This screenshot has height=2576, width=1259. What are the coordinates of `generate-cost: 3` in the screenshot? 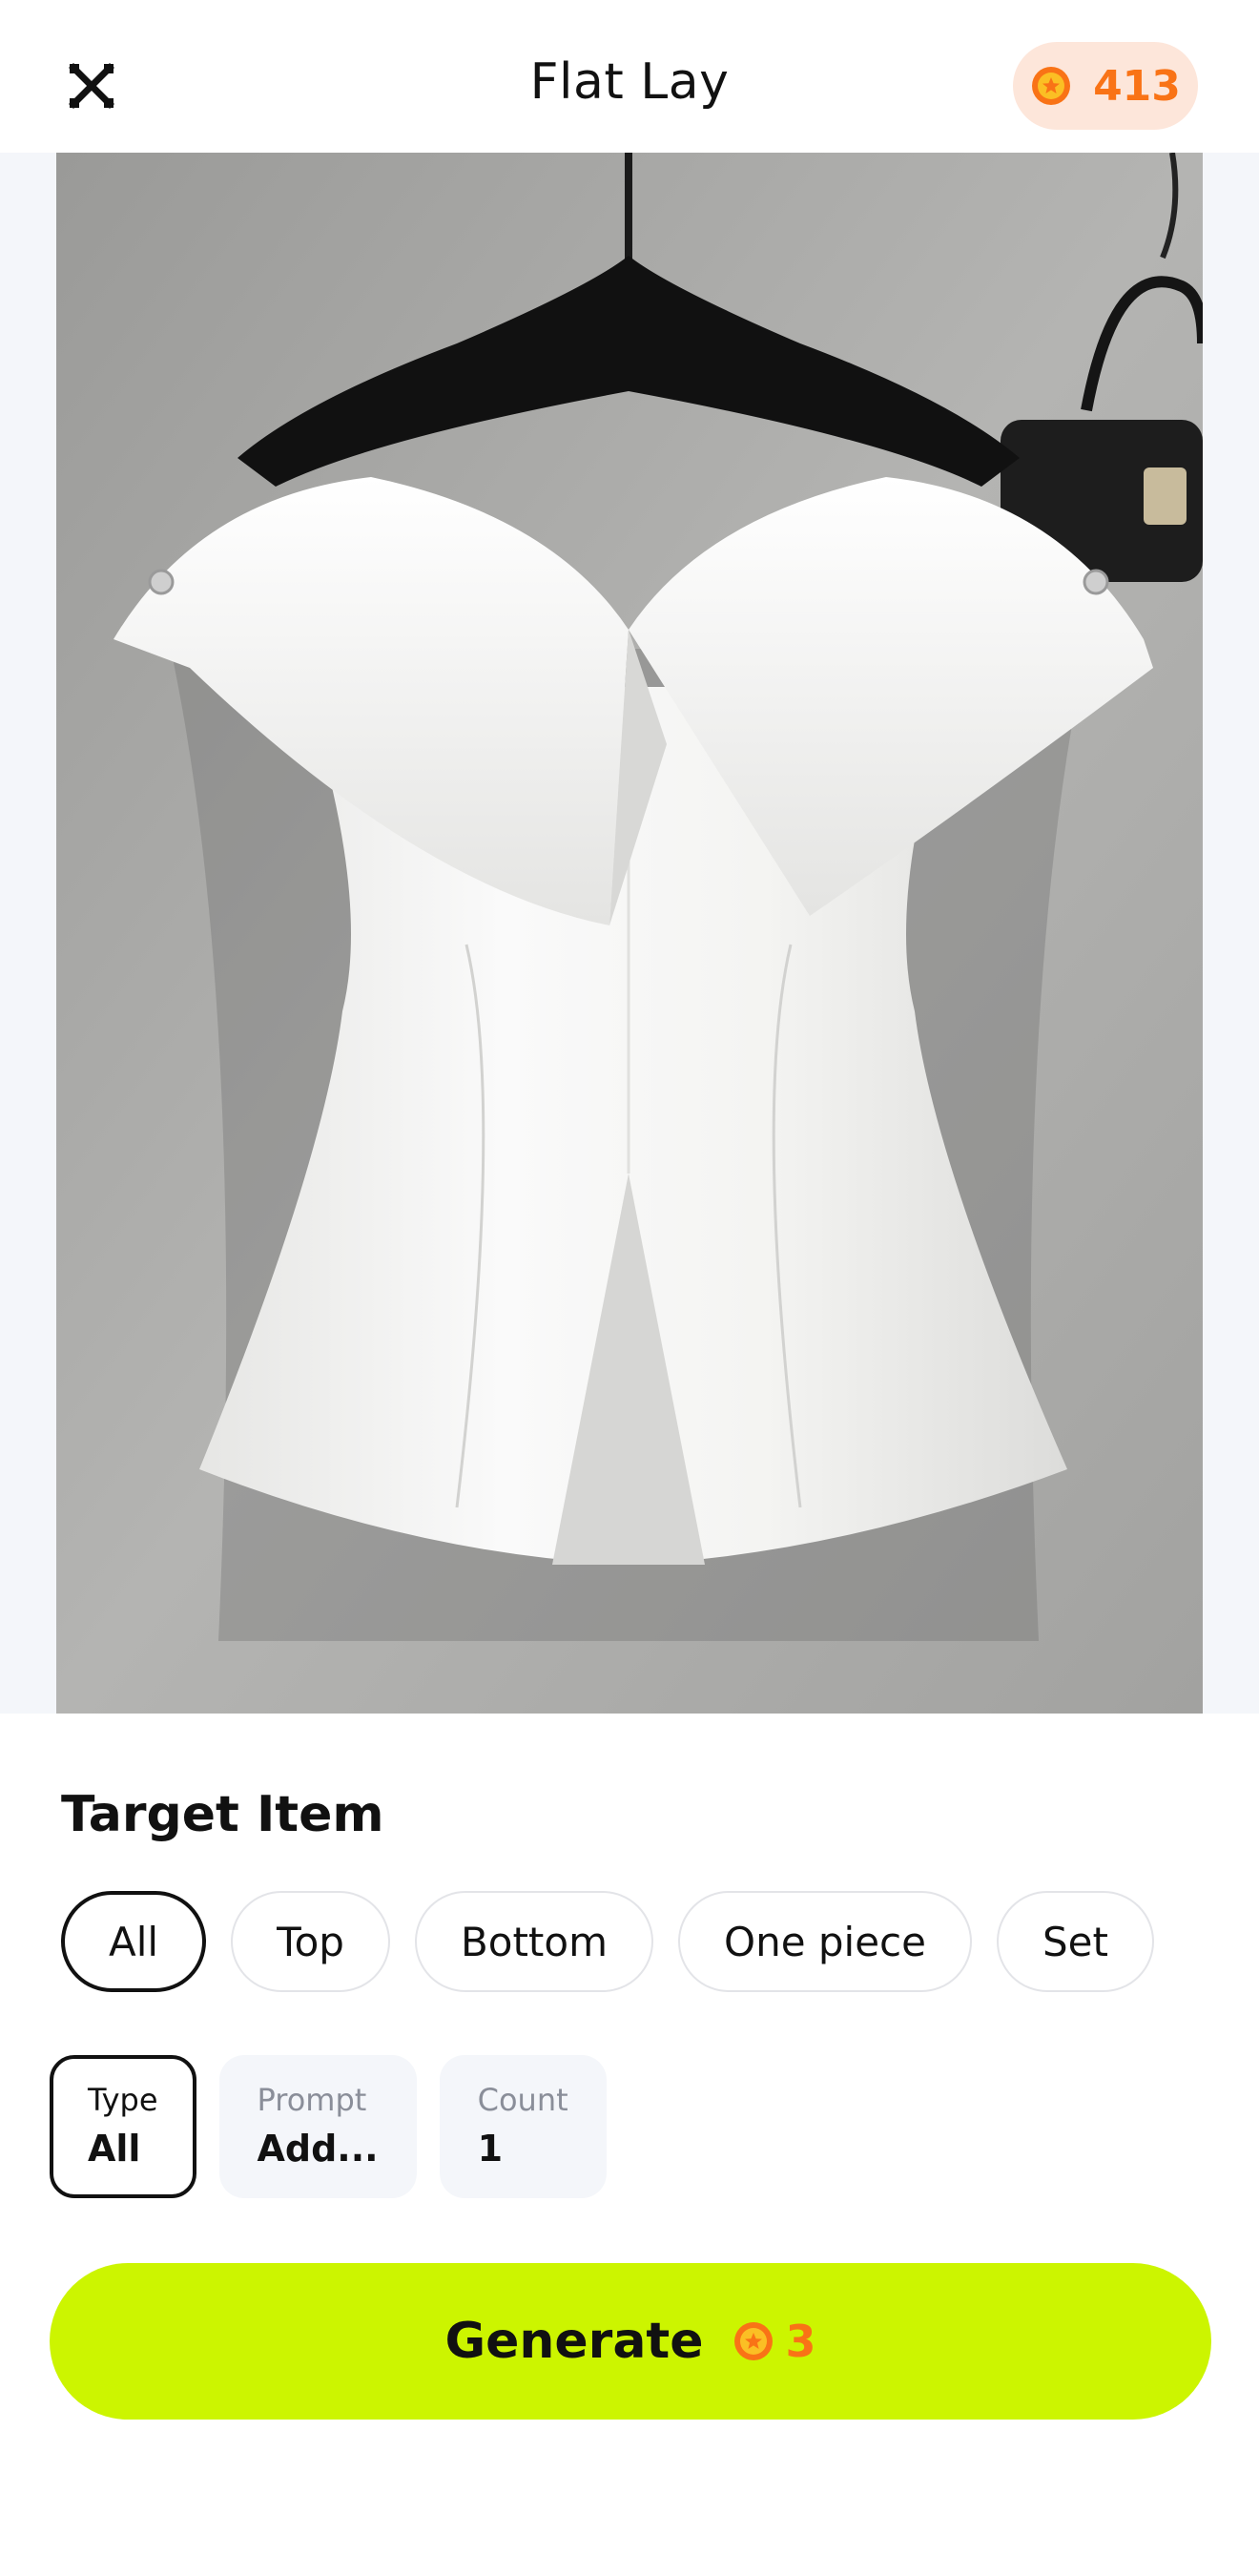 It's located at (774, 2341).